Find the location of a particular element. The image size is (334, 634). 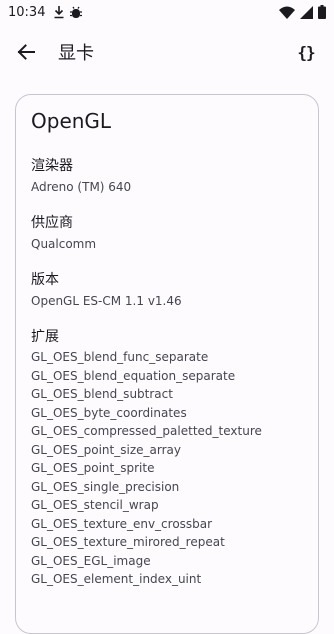

extension-item: GL_OES_texture_env_crossbar is located at coordinates (122, 523).